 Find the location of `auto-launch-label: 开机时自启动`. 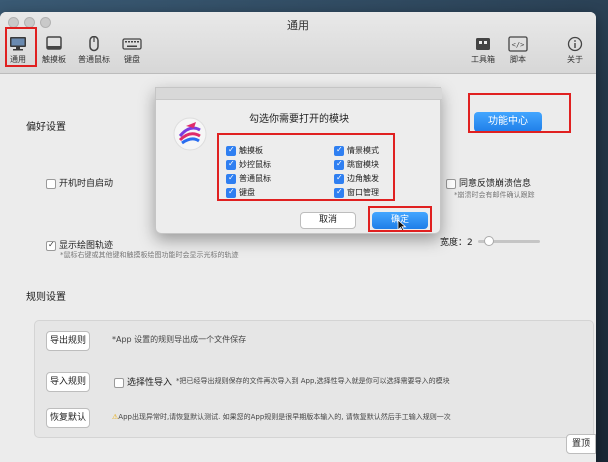

auto-launch-label: 开机时自启动 is located at coordinates (86, 184).